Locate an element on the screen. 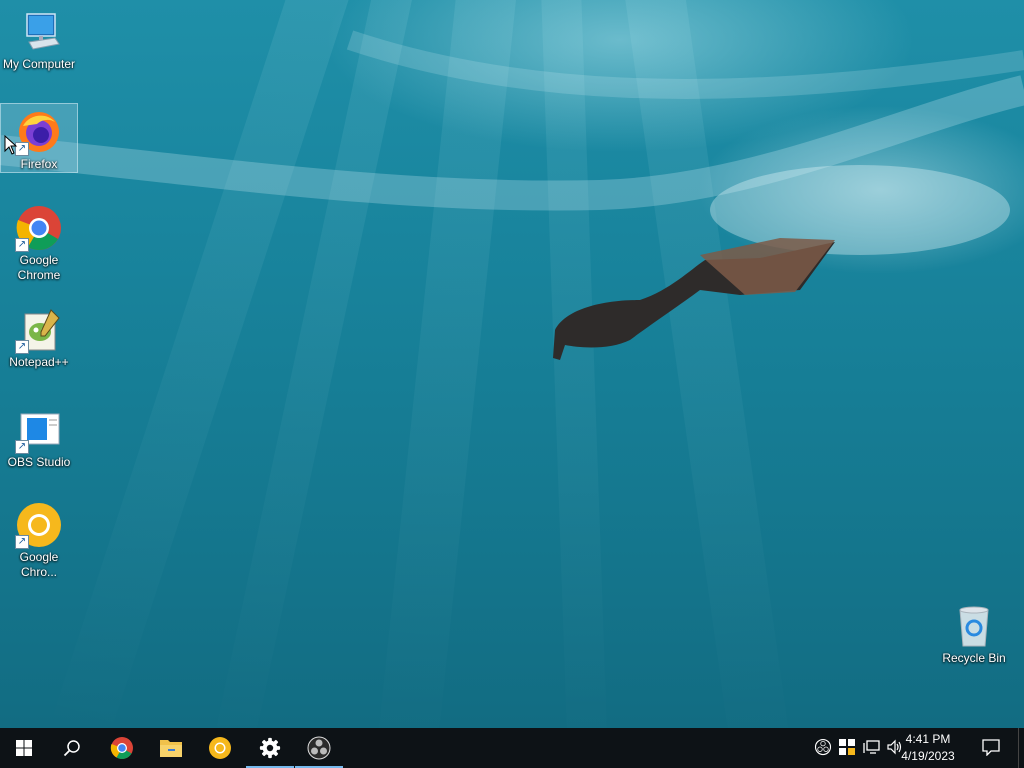 The width and height of the screenshot is (1024, 768). desktop-icon-obs-studio: ↗ OBS Studio is located at coordinates (39, 436).